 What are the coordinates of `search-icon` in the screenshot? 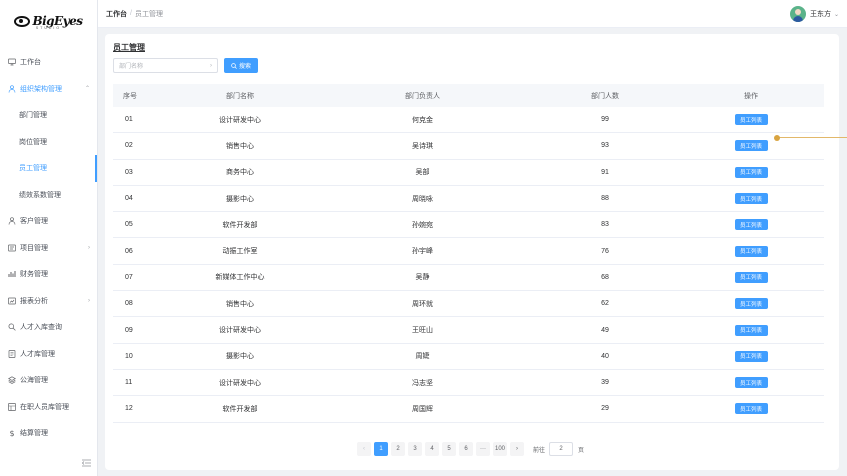 It's located at (234, 65).